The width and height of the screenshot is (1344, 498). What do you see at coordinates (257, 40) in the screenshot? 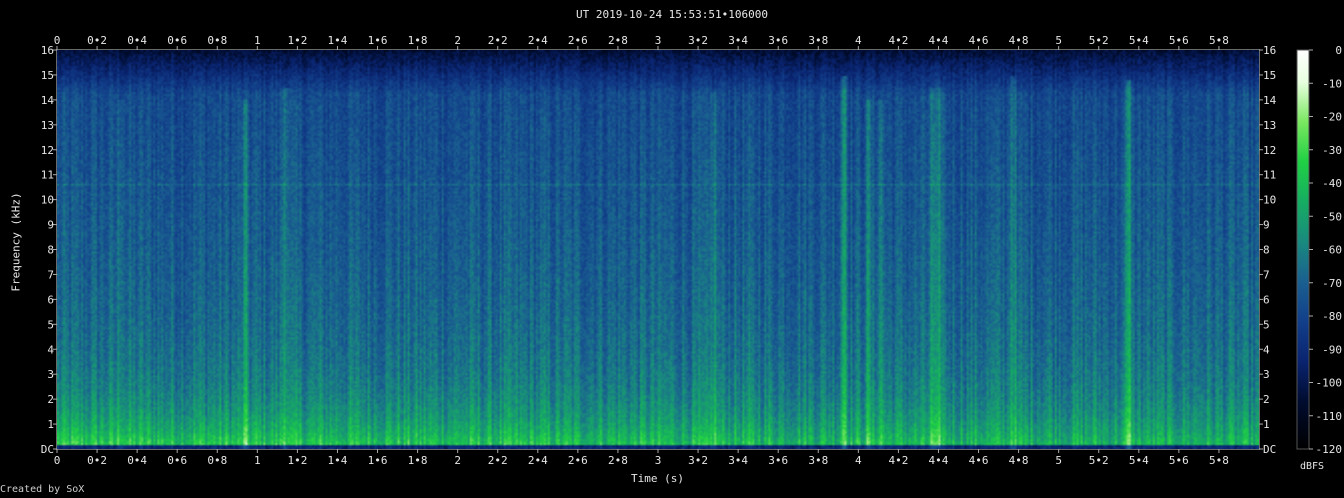
I see `x-tick-label-top: 1` at bounding box center [257, 40].